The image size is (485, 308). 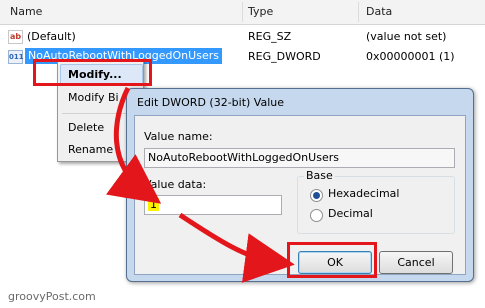 What do you see at coordinates (134, 145) in the screenshot?
I see `arrow-to-value-data` at bounding box center [134, 145].